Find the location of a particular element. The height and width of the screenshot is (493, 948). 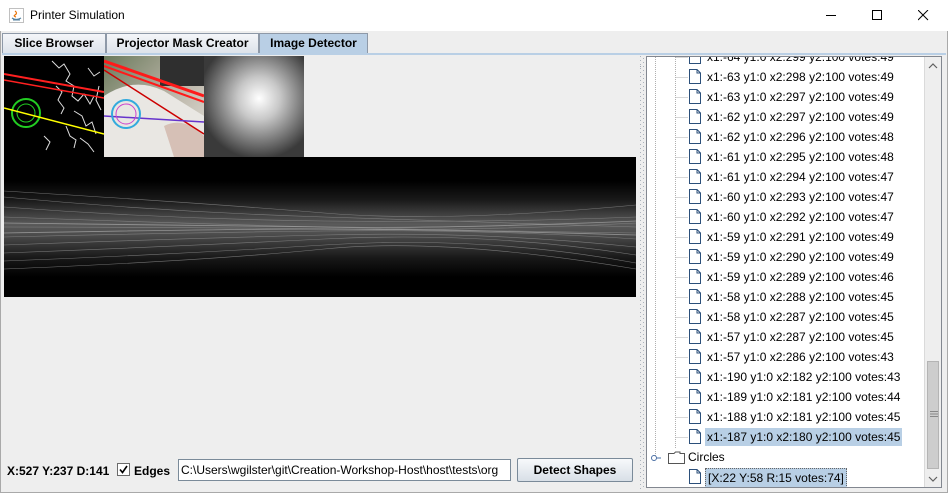

line-result-row: x1:-60 y1:0 x2:292 y2:100 votes:47 is located at coordinates (786, 217).